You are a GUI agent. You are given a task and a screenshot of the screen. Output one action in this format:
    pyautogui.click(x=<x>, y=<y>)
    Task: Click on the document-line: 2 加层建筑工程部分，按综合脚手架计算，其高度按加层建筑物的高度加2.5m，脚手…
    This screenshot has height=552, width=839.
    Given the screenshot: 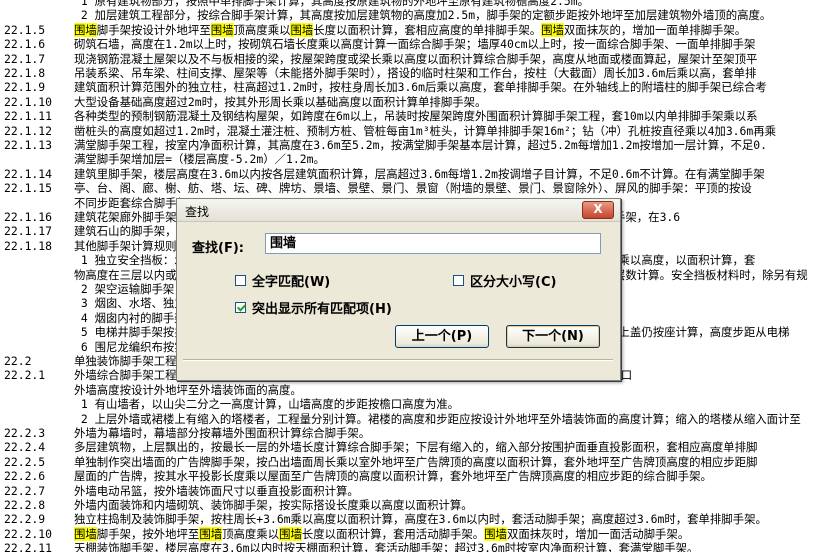 What is the action you would take?
    pyautogui.click(x=421, y=15)
    